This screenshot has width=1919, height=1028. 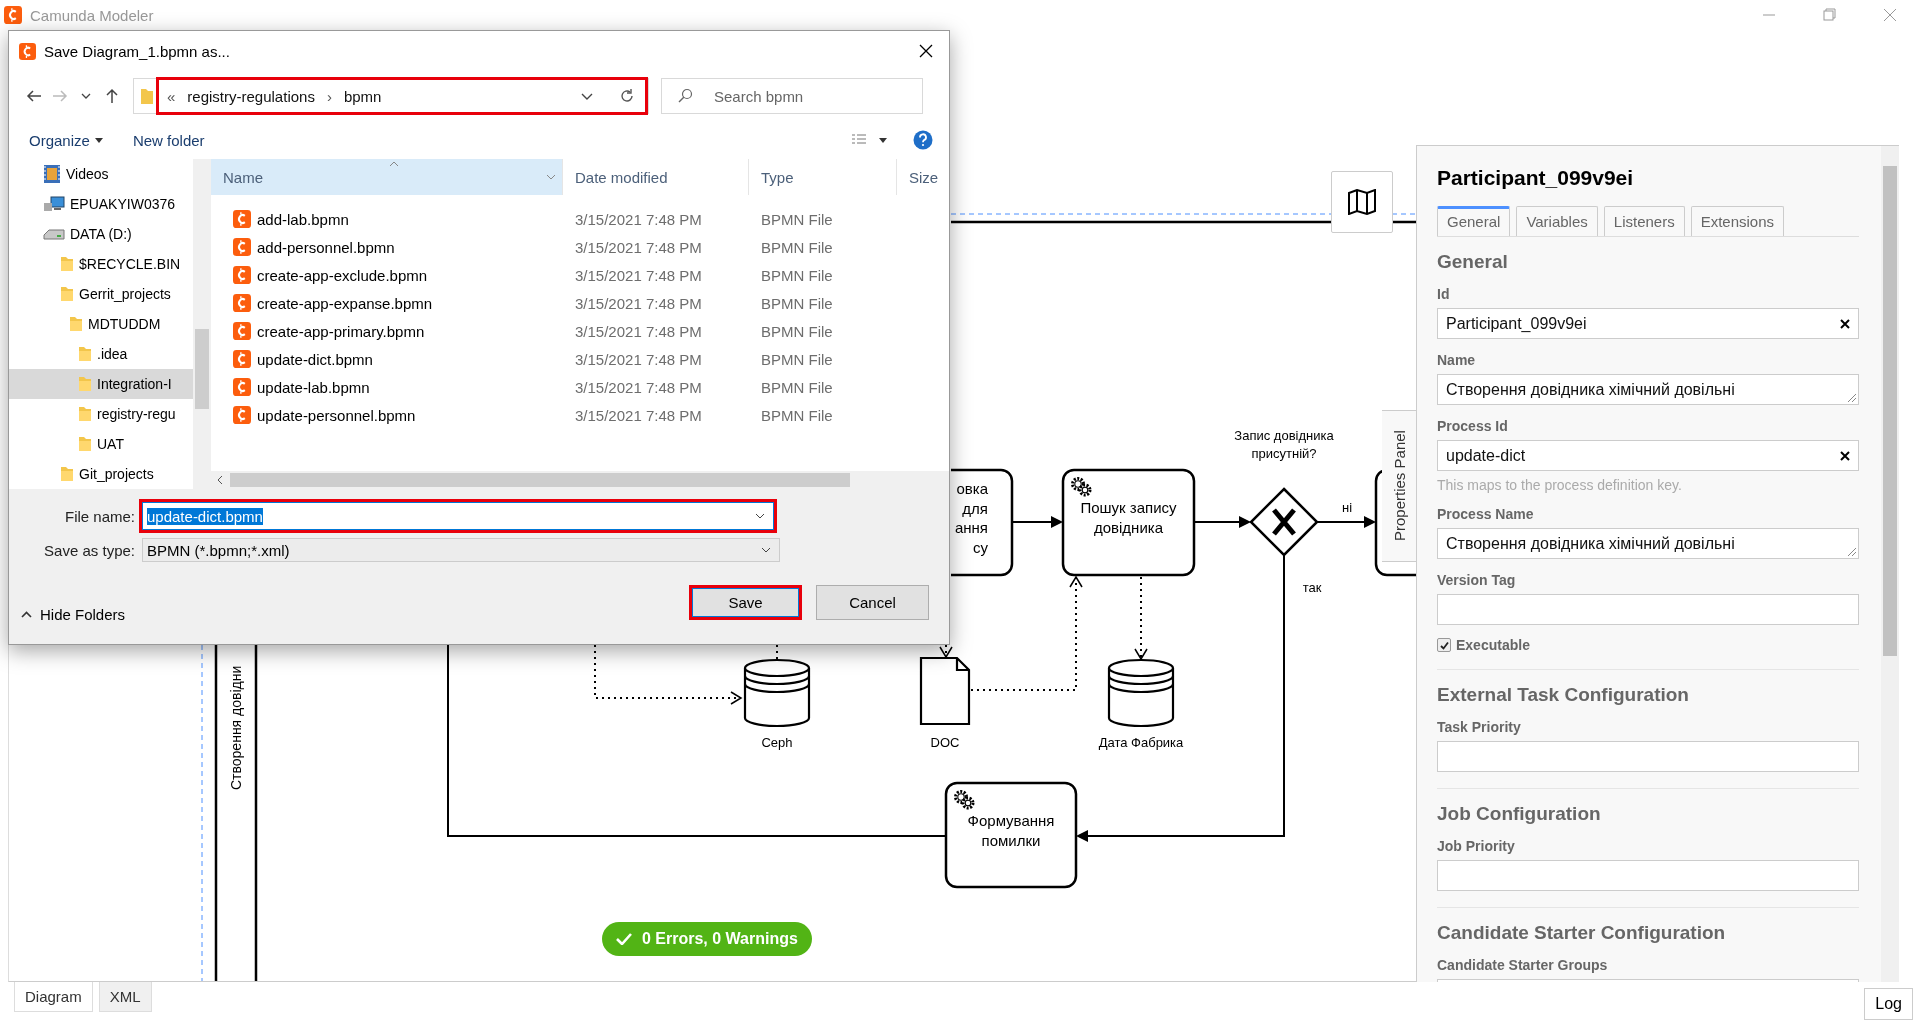 I want to click on cancel-button: Cancel, so click(x=872, y=602).